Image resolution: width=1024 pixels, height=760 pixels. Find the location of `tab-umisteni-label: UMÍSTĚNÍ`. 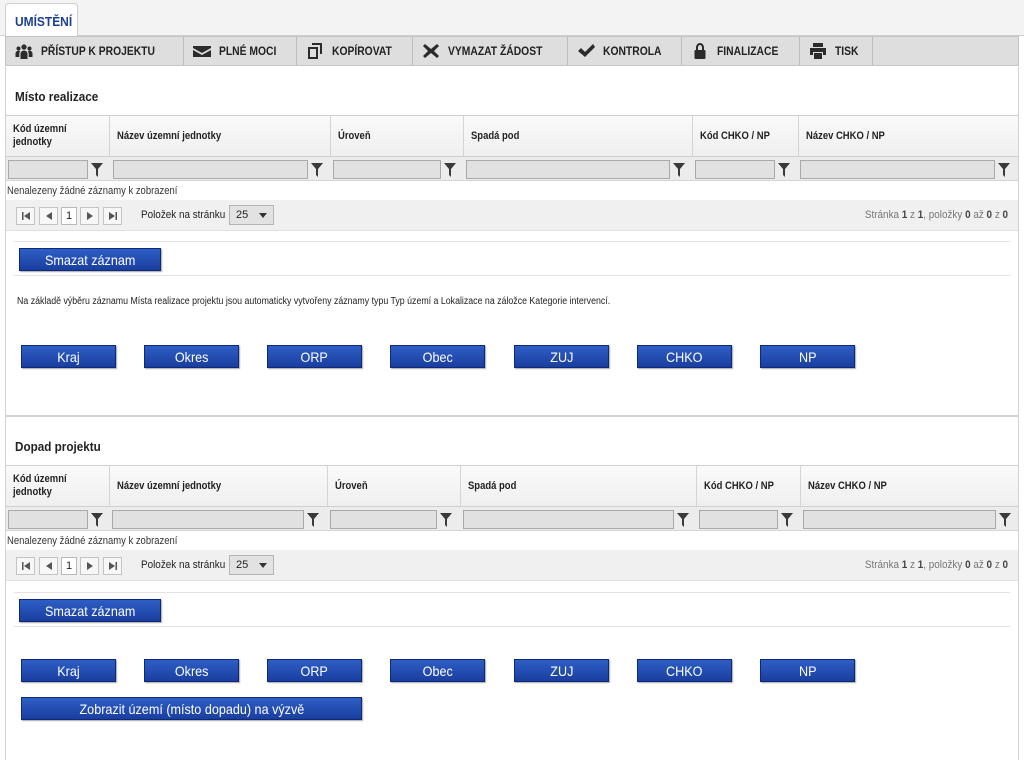

tab-umisteni-label: UMÍSTĚNÍ is located at coordinates (44, 21).